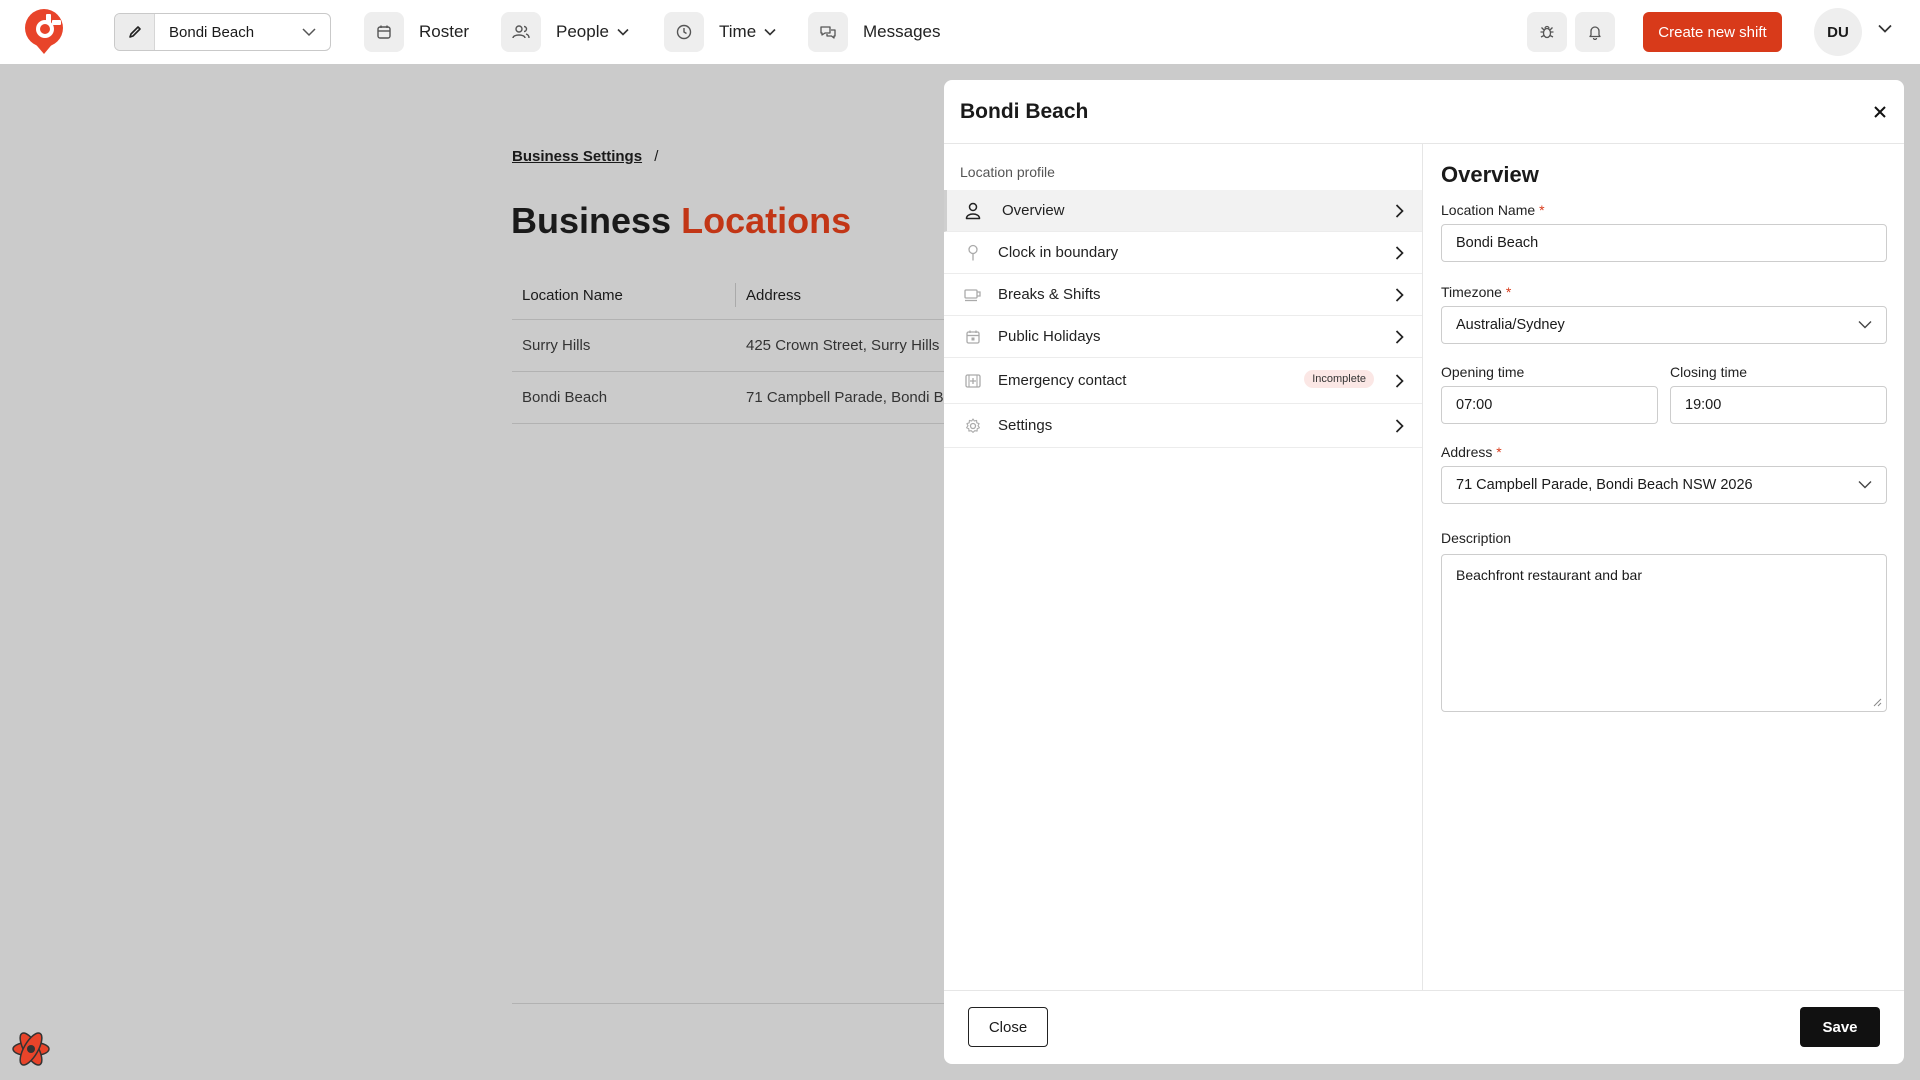 This screenshot has width=1920, height=1080. Describe the element at coordinates (582, 31) in the screenshot. I see `nav-people-label: People` at that location.